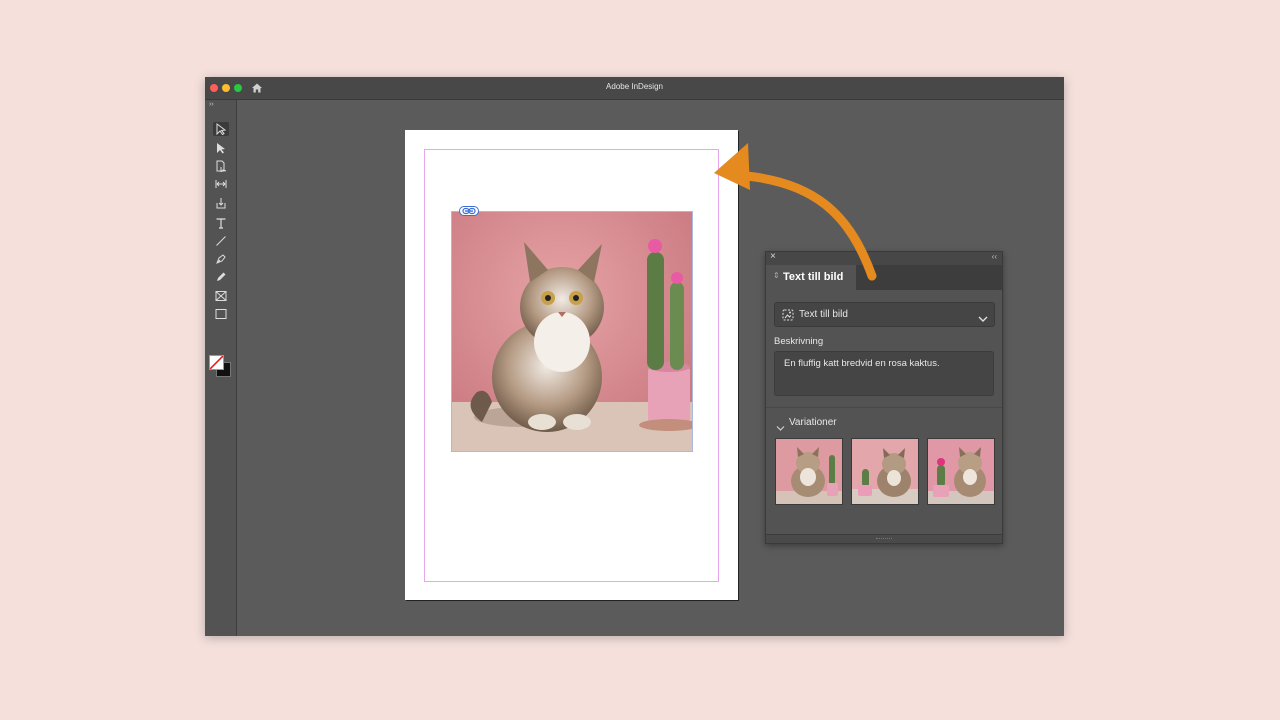 This screenshot has width=1280, height=720. I want to click on panel-header: × ‹‹, so click(884, 258).